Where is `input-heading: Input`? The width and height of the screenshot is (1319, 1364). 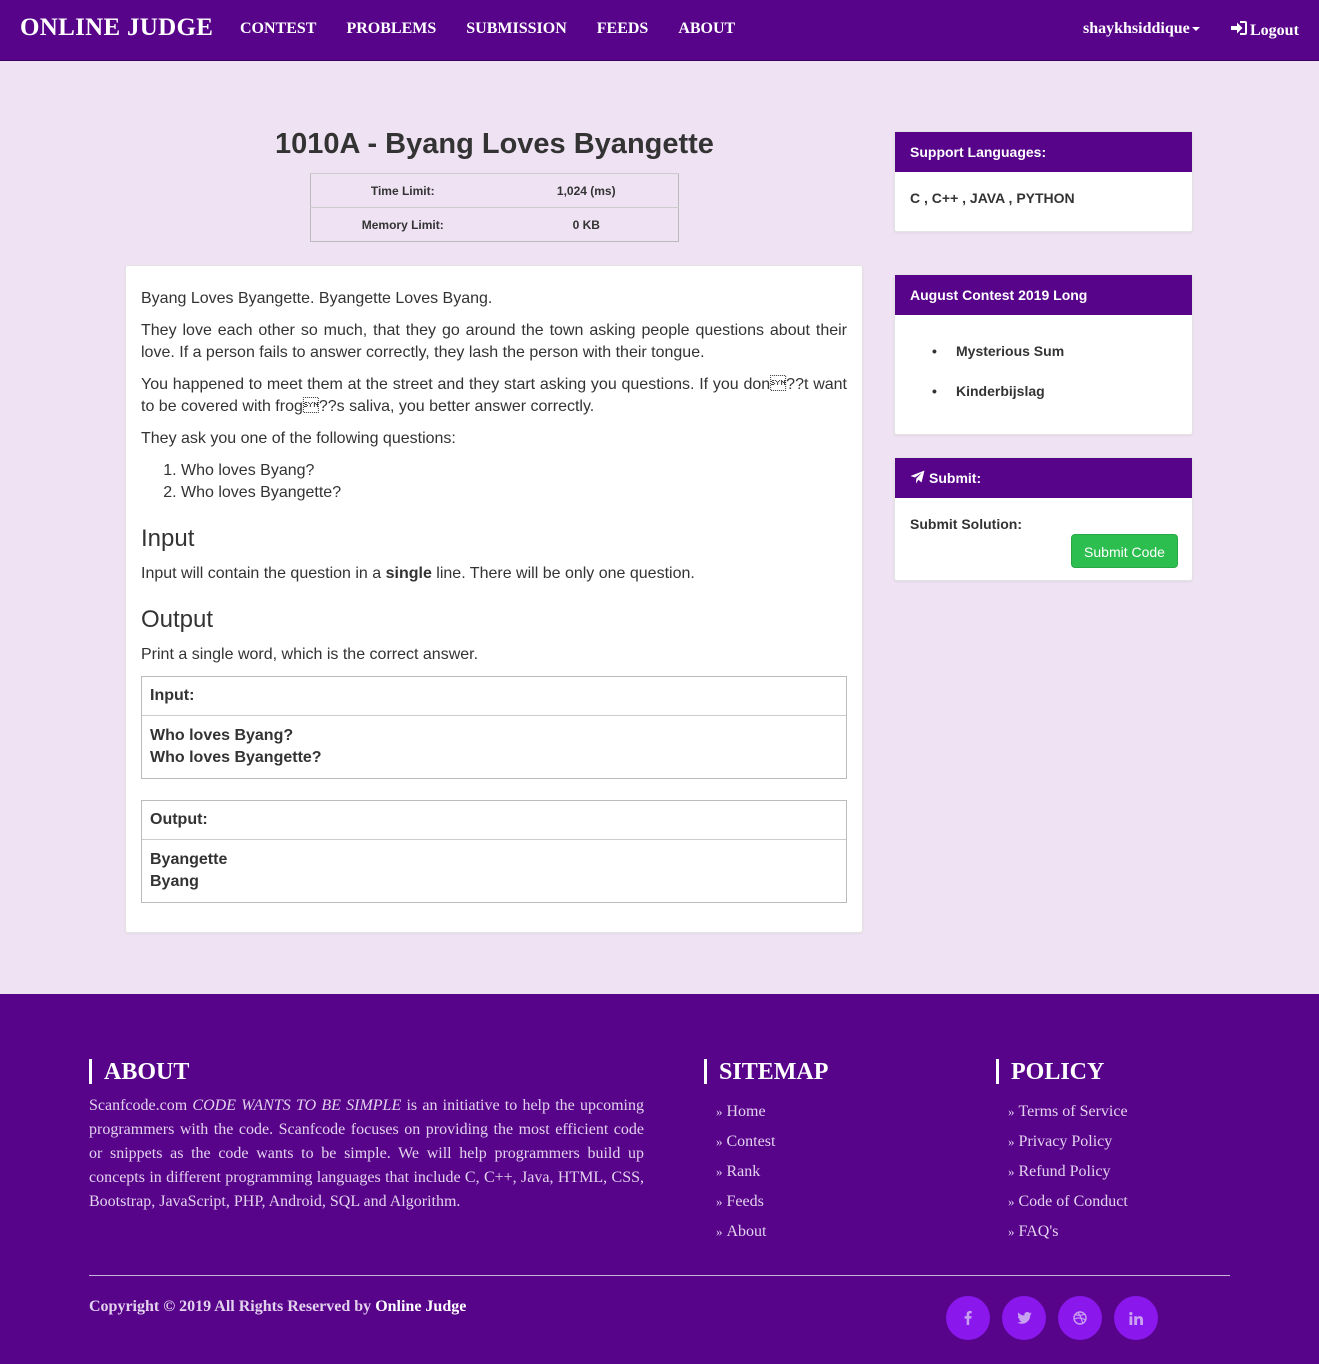 input-heading: Input is located at coordinates (168, 538).